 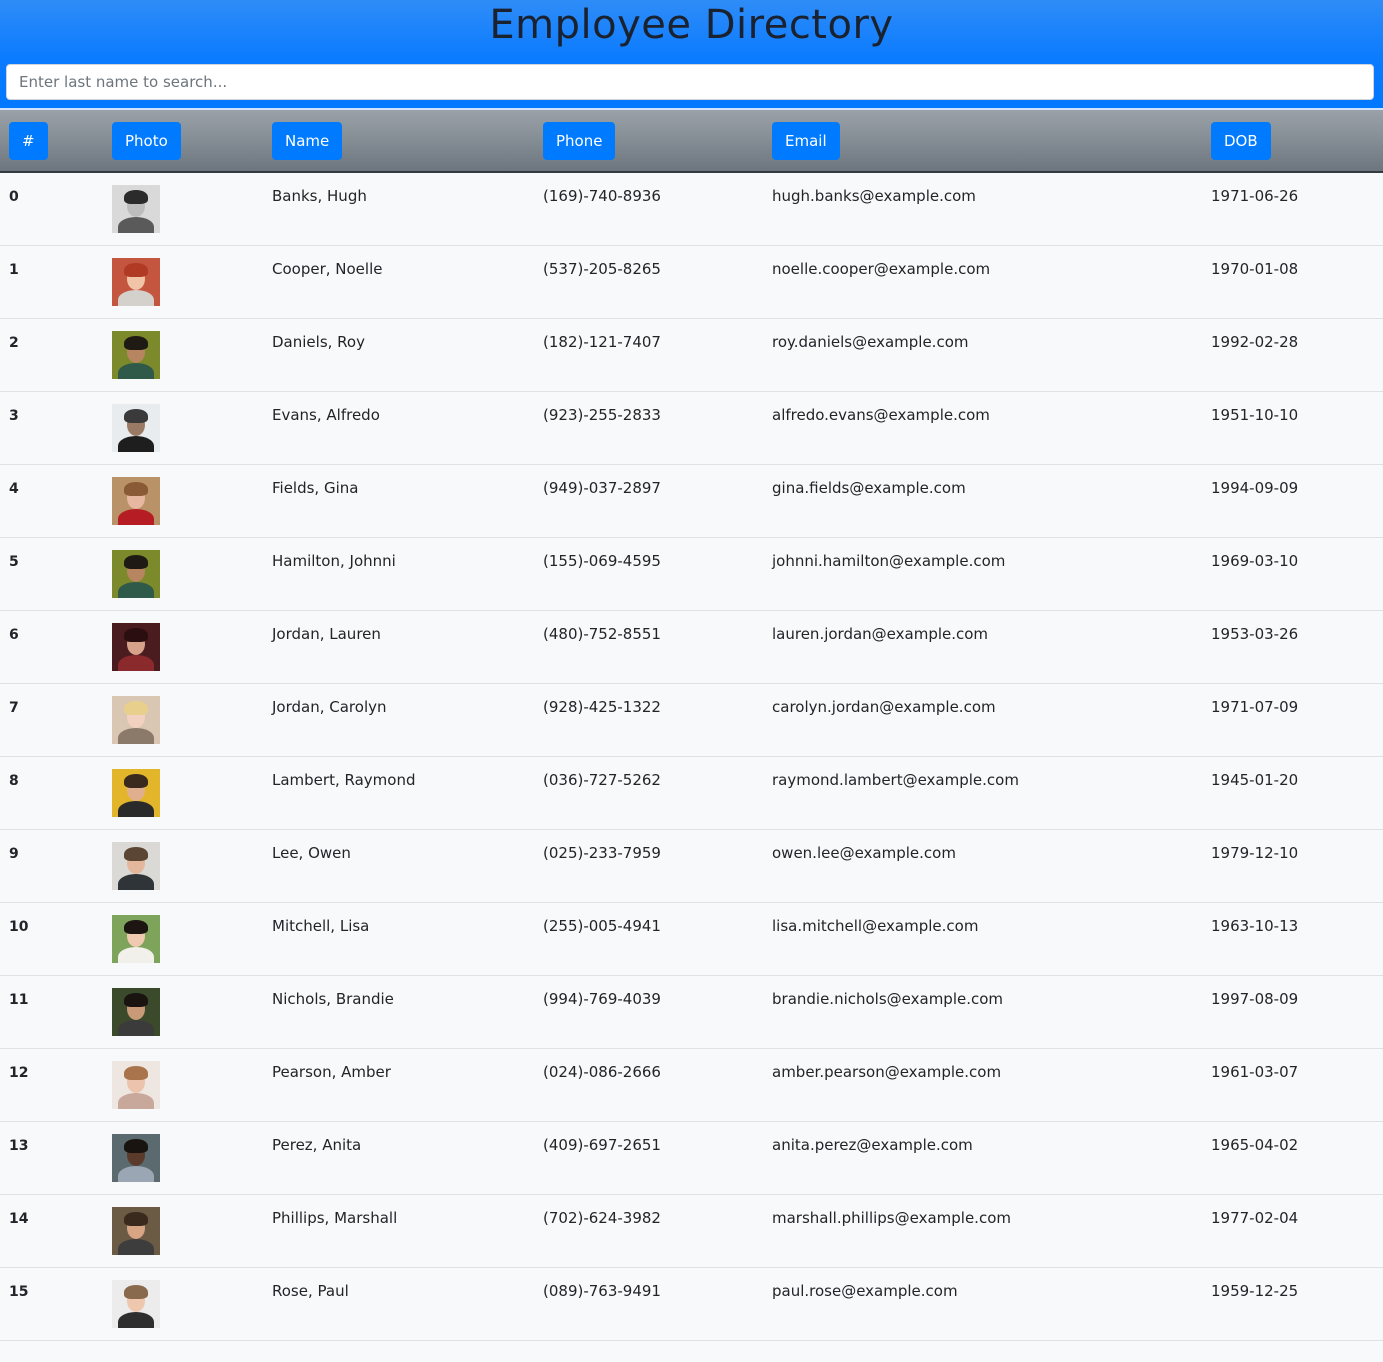 What do you see at coordinates (1241, 140) in the screenshot?
I see `sort-dob-button: DOB` at bounding box center [1241, 140].